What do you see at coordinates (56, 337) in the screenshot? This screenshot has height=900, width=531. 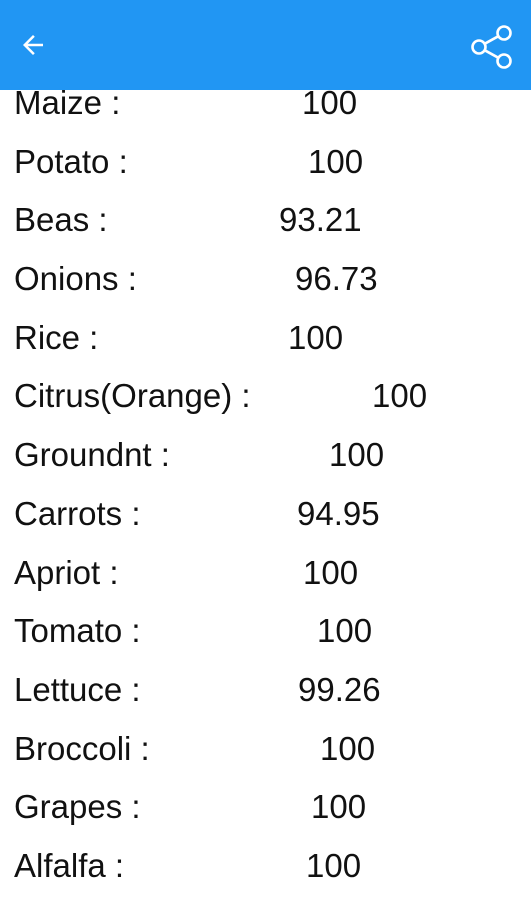 I see `crop-label: Rice :` at bounding box center [56, 337].